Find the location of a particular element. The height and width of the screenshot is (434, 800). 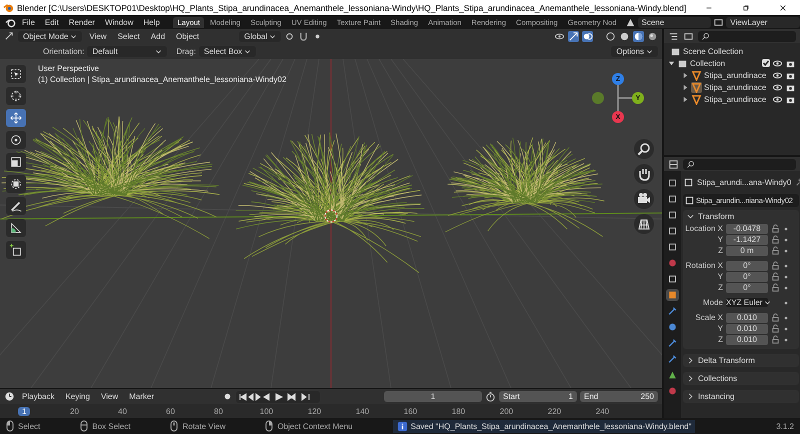

menu-item: Help is located at coordinates (151, 22).